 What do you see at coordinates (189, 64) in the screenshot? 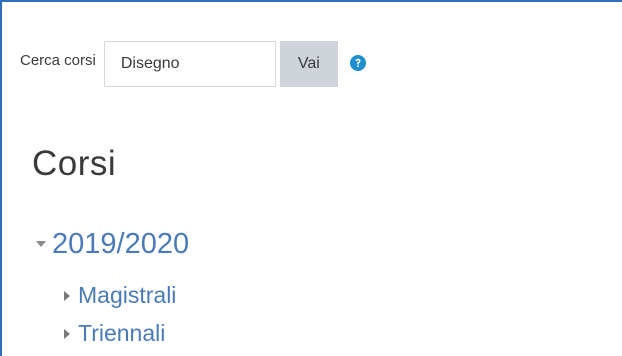
I see `search-input` at bounding box center [189, 64].